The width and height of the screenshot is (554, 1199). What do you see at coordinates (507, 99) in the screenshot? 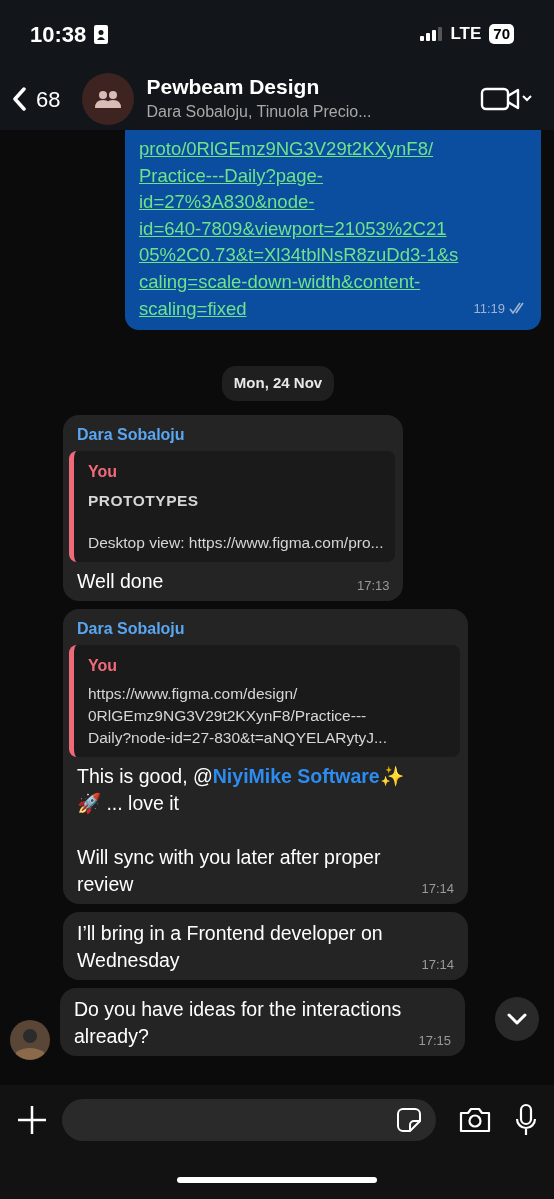
I see `video-call-button` at bounding box center [507, 99].